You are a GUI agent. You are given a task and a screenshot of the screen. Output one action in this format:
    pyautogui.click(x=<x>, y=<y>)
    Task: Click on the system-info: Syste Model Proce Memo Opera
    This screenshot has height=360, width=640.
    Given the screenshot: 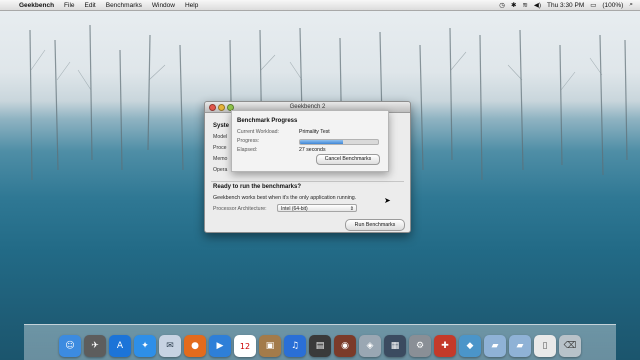 What is the action you would take?
    pyautogui.click(x=221, y=148)
    